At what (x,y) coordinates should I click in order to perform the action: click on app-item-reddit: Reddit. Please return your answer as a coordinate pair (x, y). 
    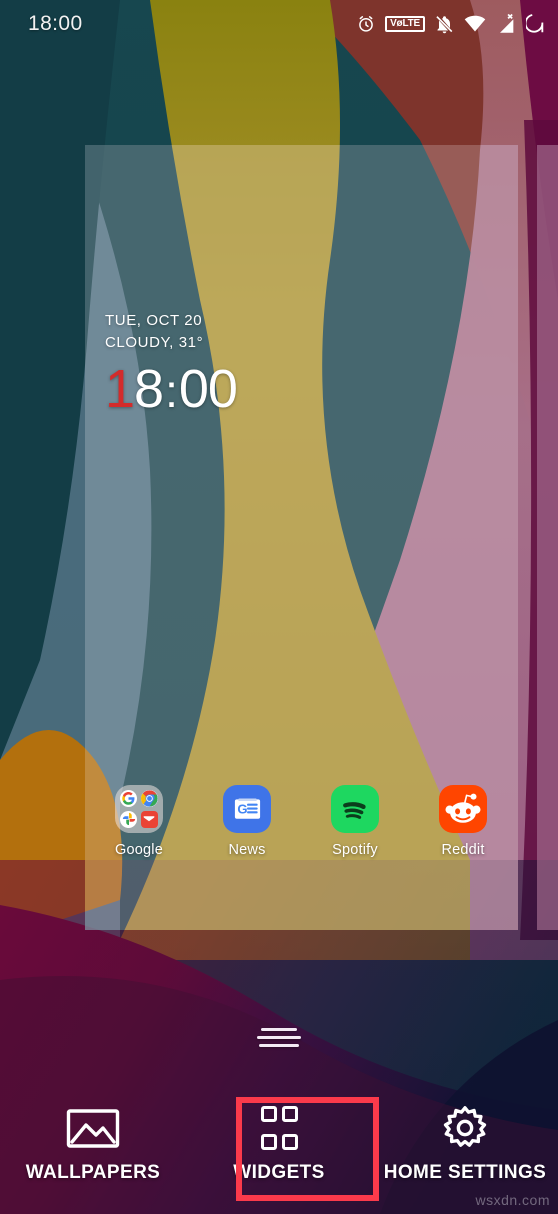
    Looking at the image, I should click on (463, 821).